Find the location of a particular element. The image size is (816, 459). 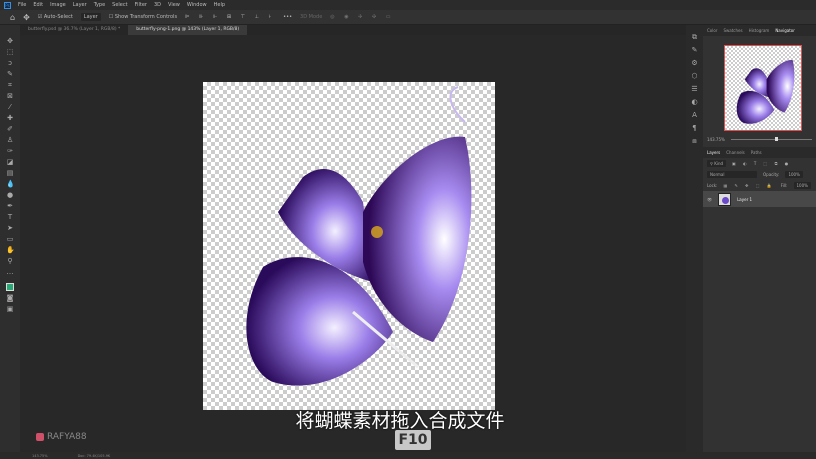

auto-select-checkbox: ☑ Auto-Select is located at coordinates (55, 17).